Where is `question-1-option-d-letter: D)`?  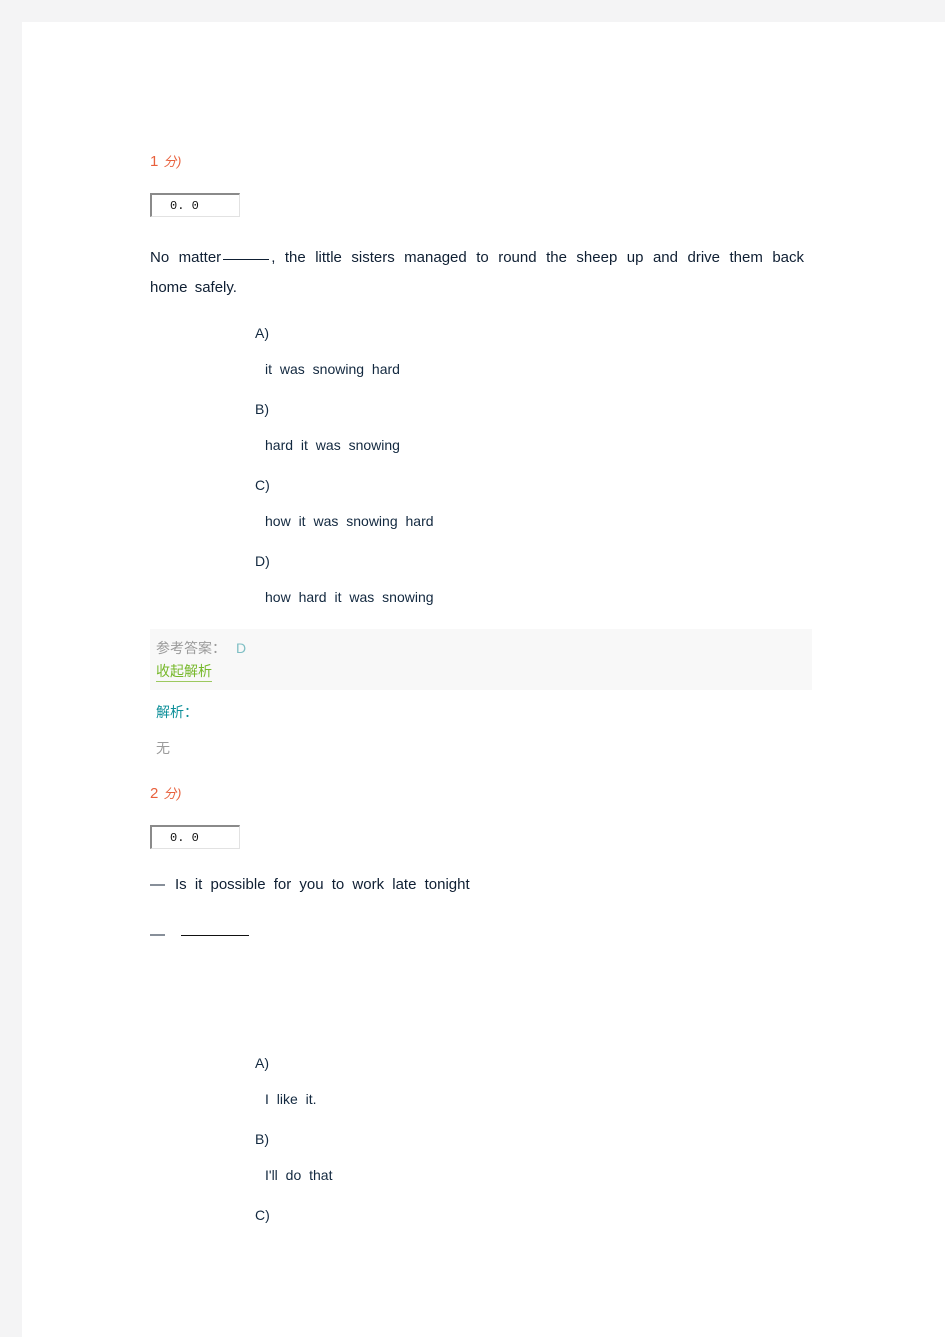 question-1-option-d-letter: D) is located at coordinates (600, 561).